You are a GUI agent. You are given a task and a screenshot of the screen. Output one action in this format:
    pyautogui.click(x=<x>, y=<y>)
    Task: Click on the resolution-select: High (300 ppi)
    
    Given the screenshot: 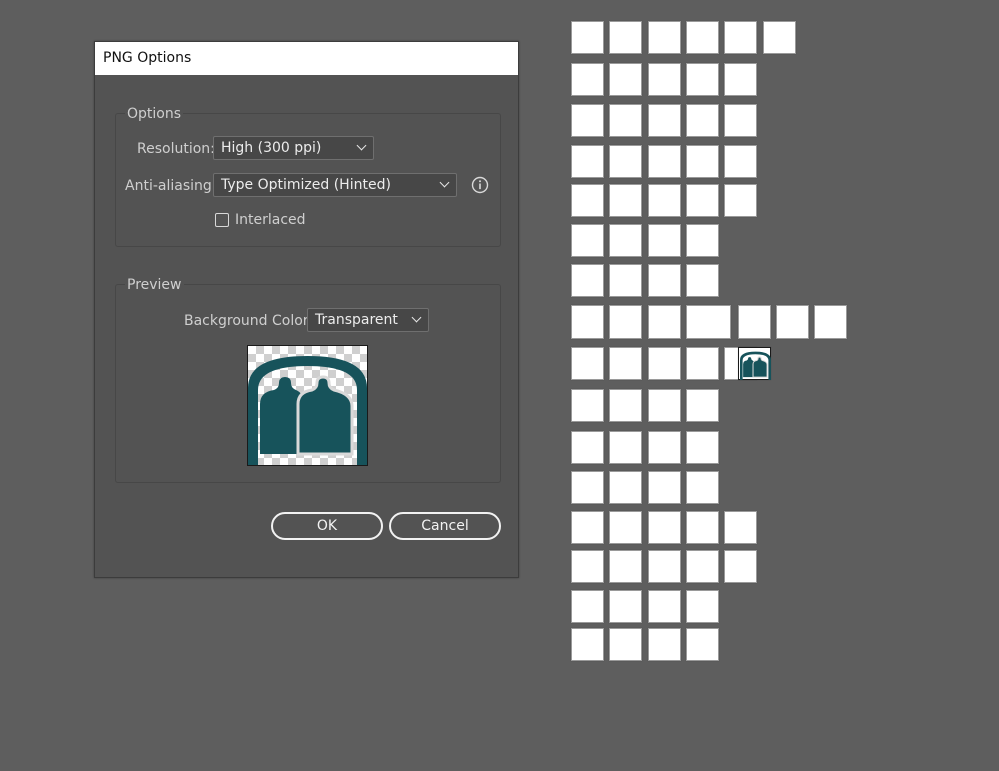 What is the action you would take?
    pyautogui.click(x=293, y=148)
    